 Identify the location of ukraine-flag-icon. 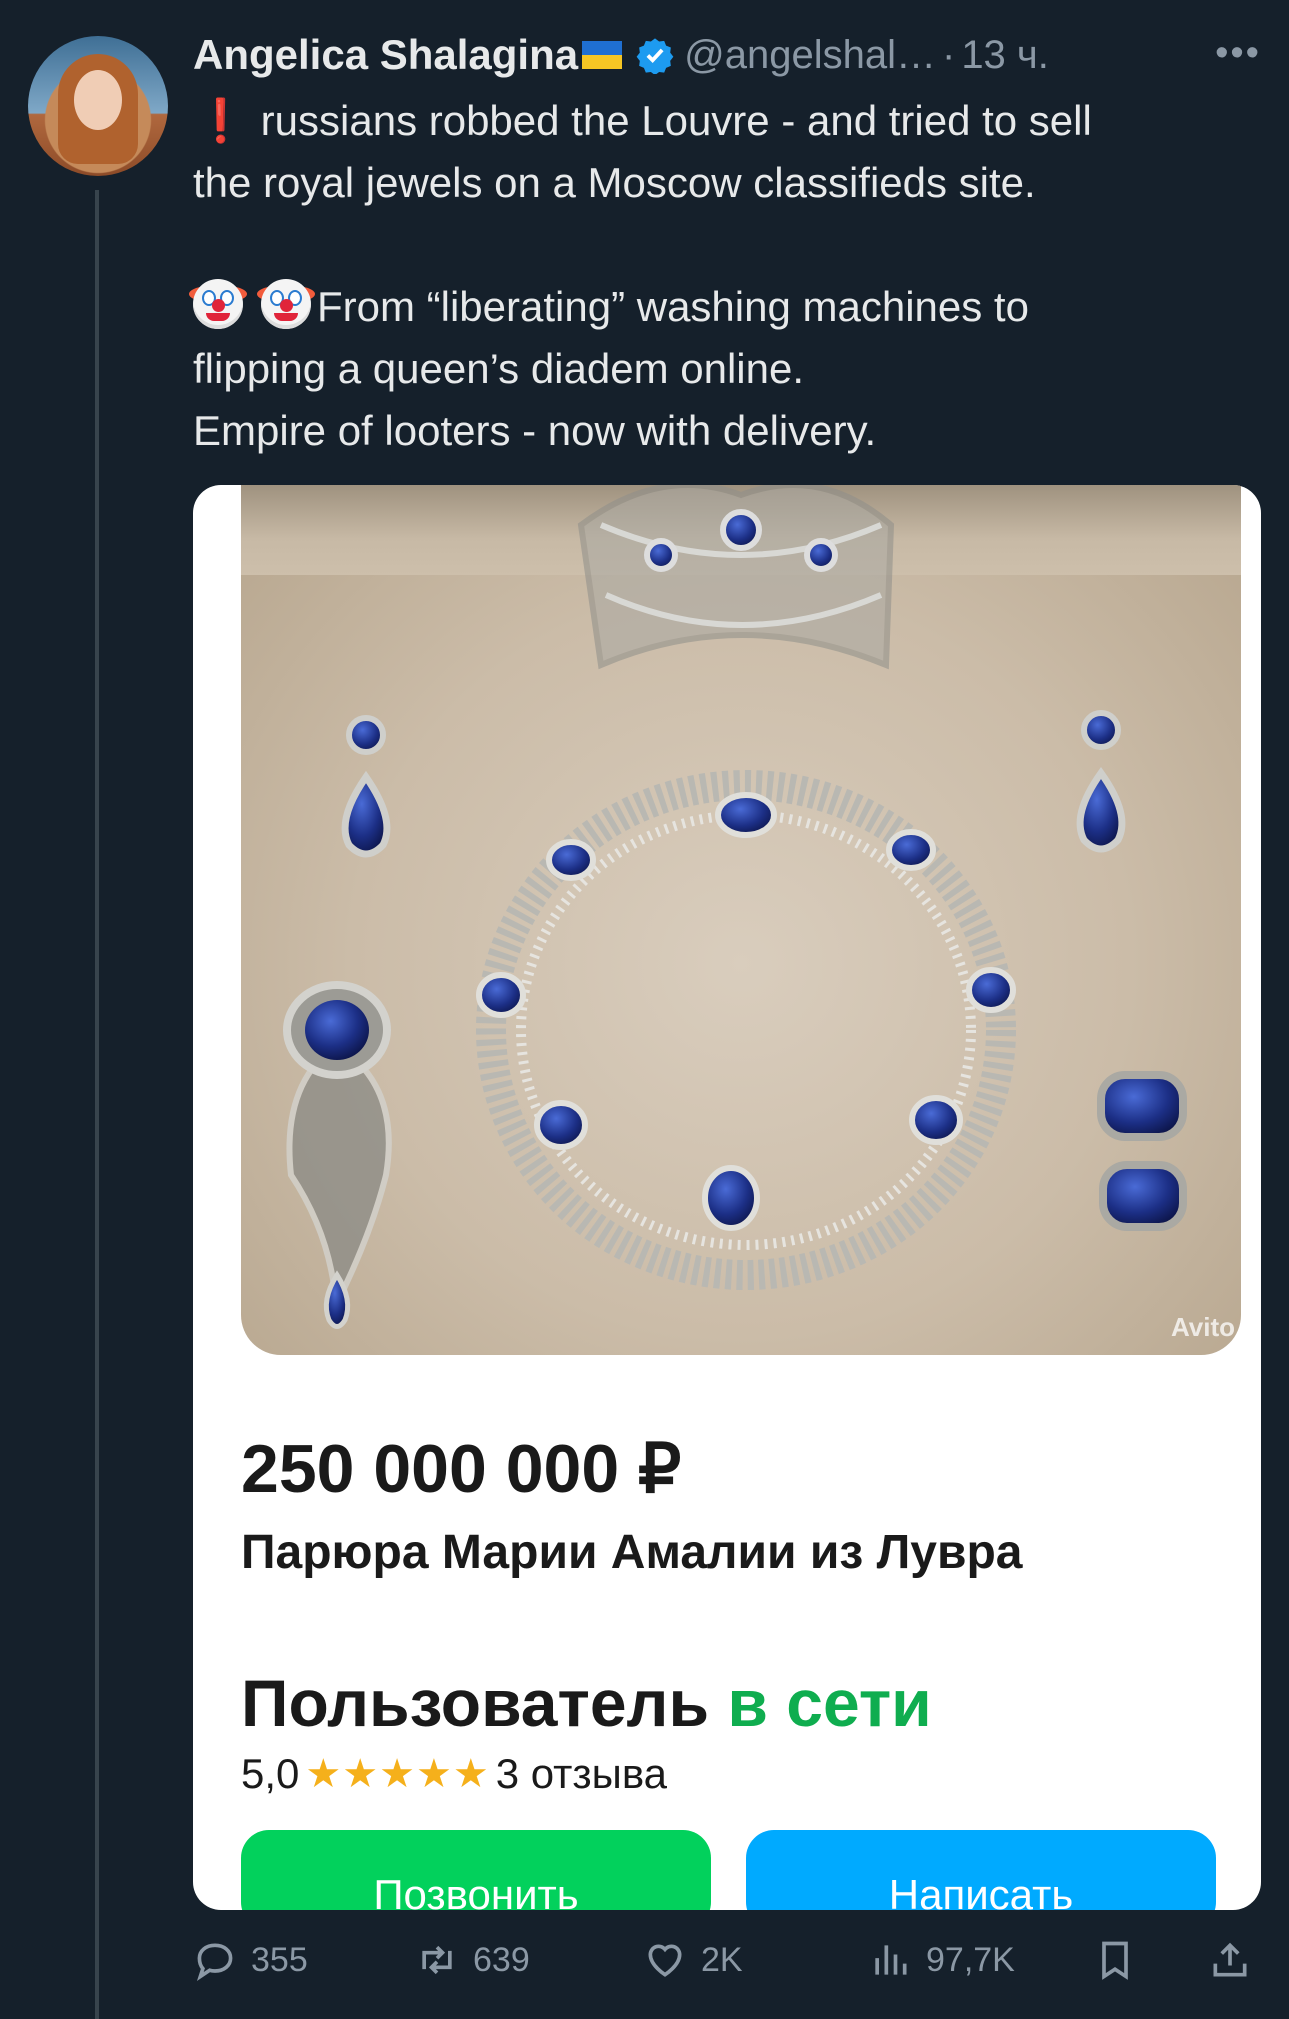
(602, 55).